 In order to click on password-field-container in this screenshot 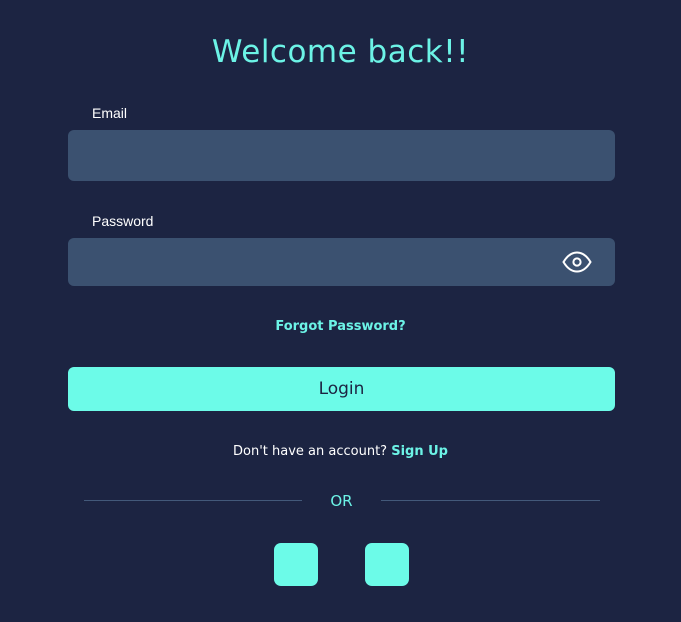, I will do `click(341, 262)`.